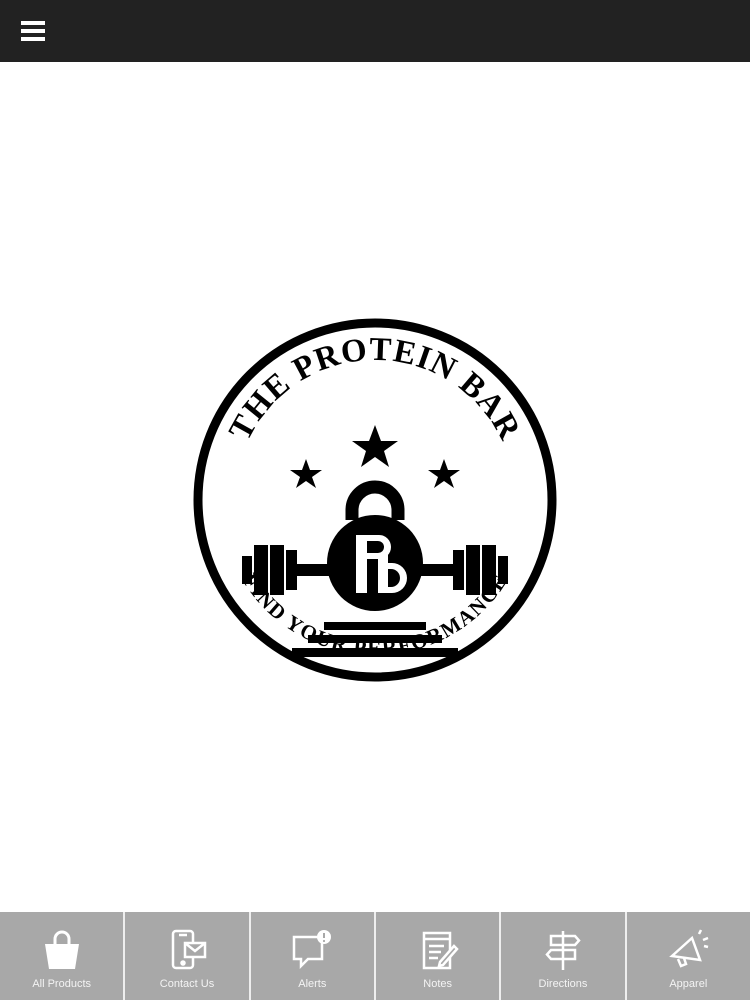  Describe the element at coordinates (62, 984) in the screenshot. I see `tab-label-all-products: All Products` at that location.